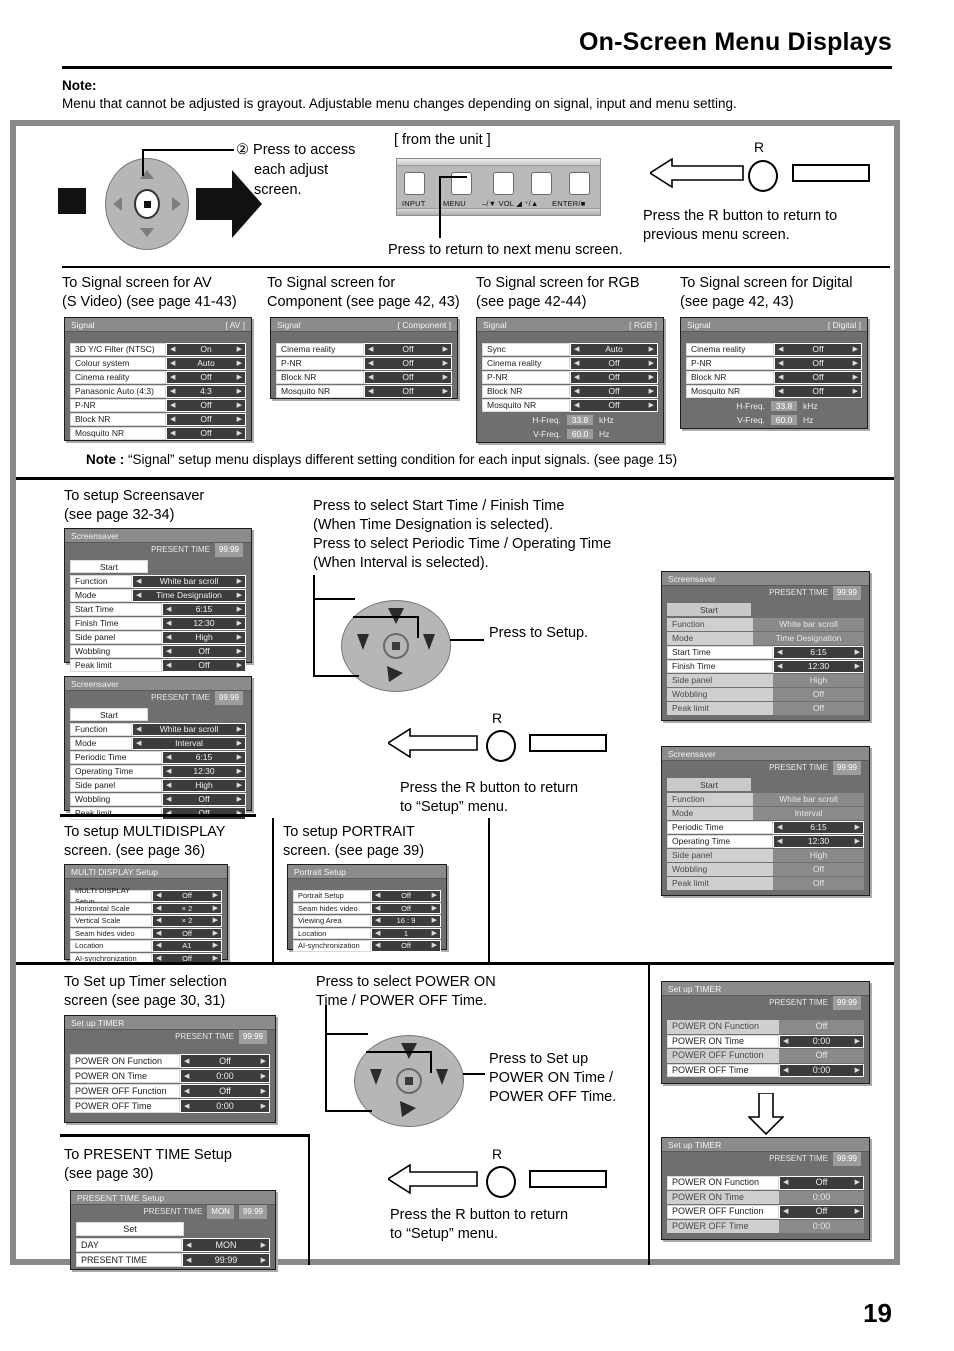 This screenshot has width=954, height=1351. What do you see at coordinates (367, 896) in the screenshot?
I see `osd-row: Portrait Setup ◀ Off ▶` at bounding box center [367, 896].